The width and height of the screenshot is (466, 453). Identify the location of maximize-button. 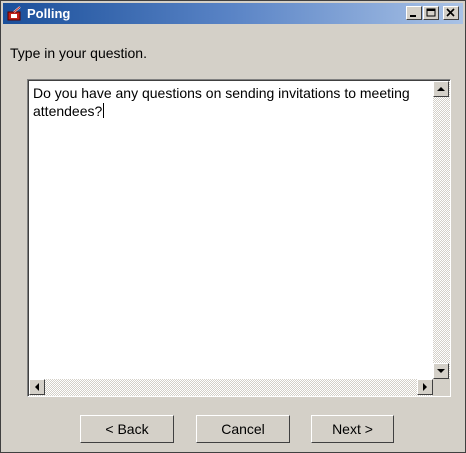
(431, 13).